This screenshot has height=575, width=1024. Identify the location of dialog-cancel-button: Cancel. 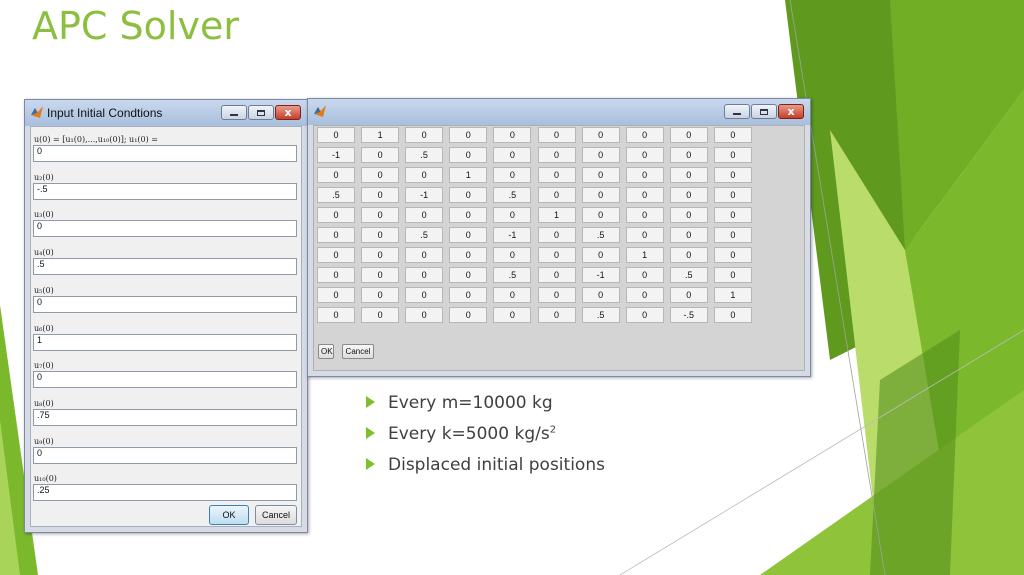
(276, 515).